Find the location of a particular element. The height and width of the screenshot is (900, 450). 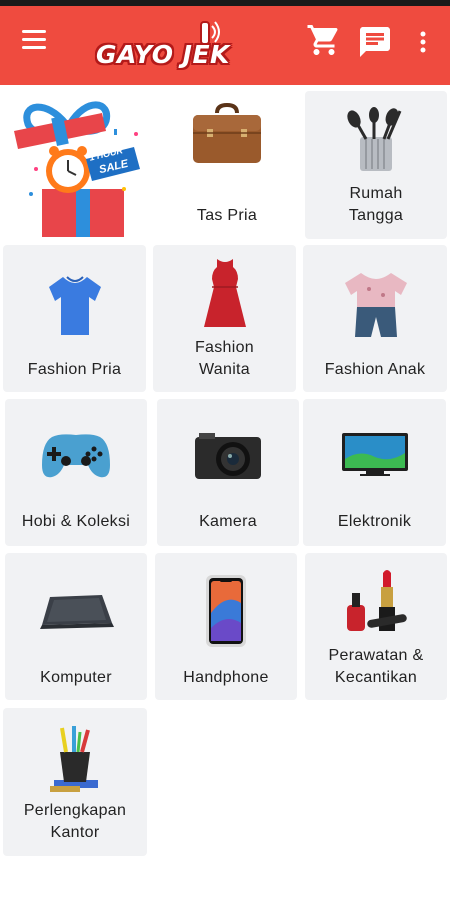

category-handphone: Handphone is located at coordinates (226, 626).